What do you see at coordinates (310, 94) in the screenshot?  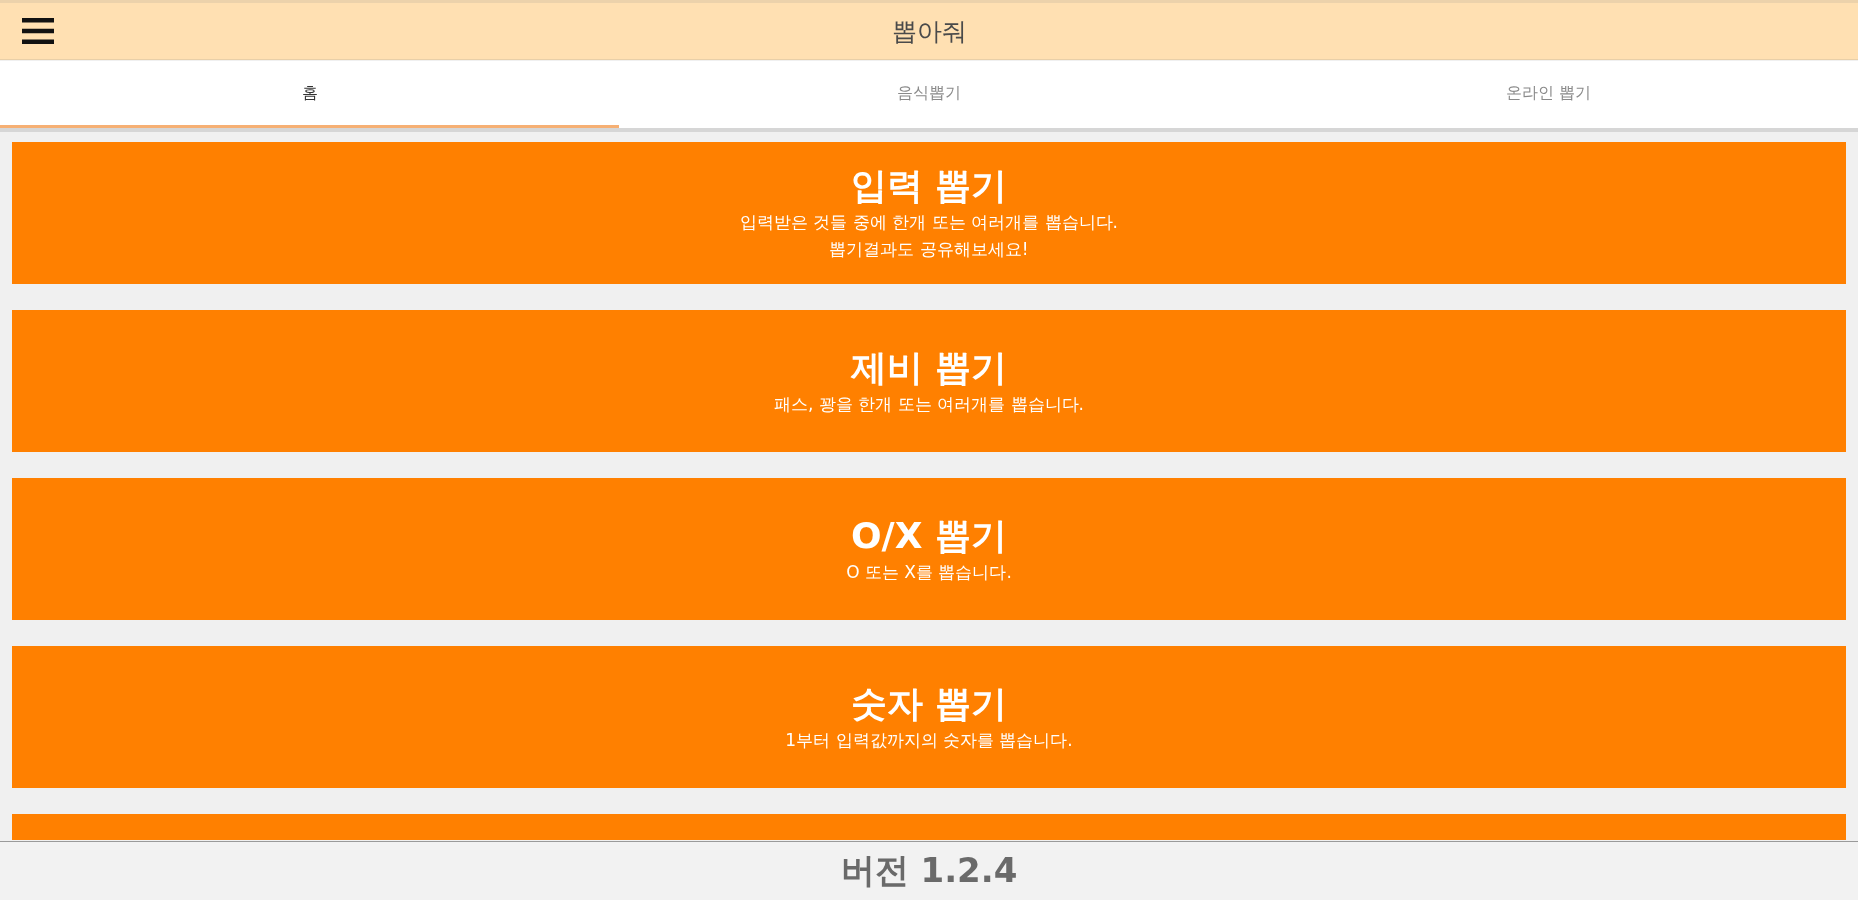 I see `tab: 홈` at bounding box center [310, 94].